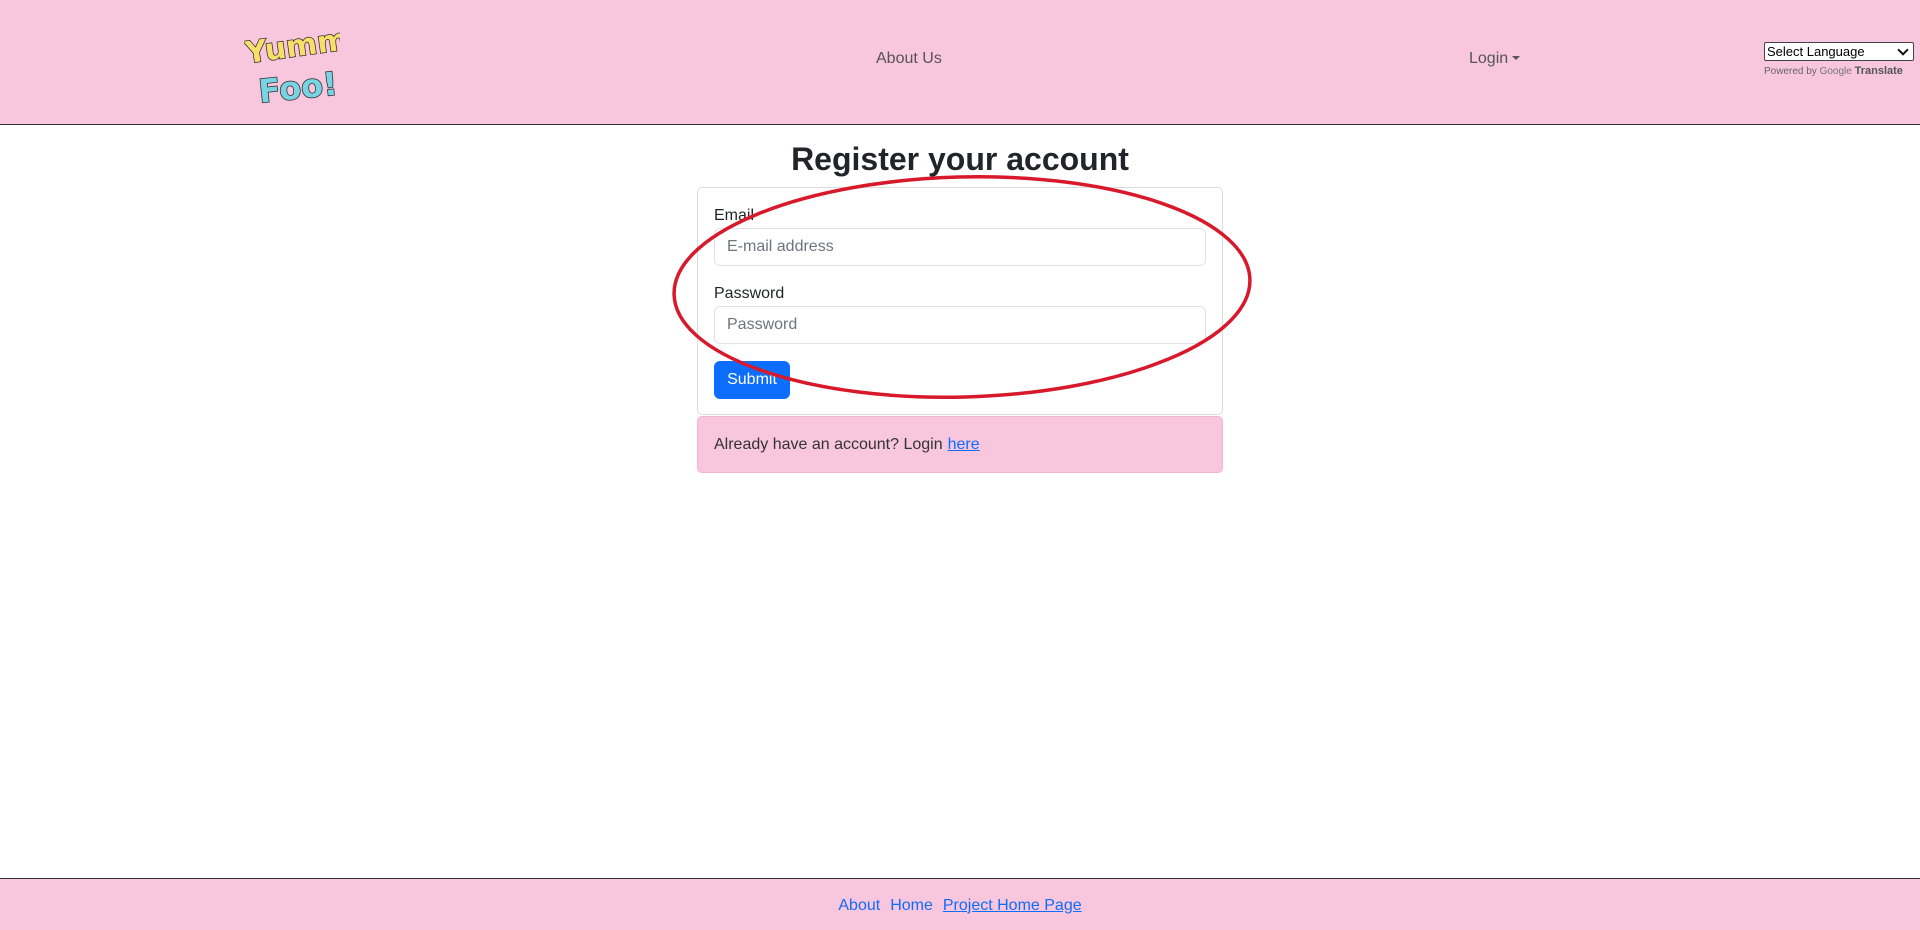 The height and width of the screenshot is (930, 1920). I want to click on email-placeholder: E-mail address, so click(780, 246).